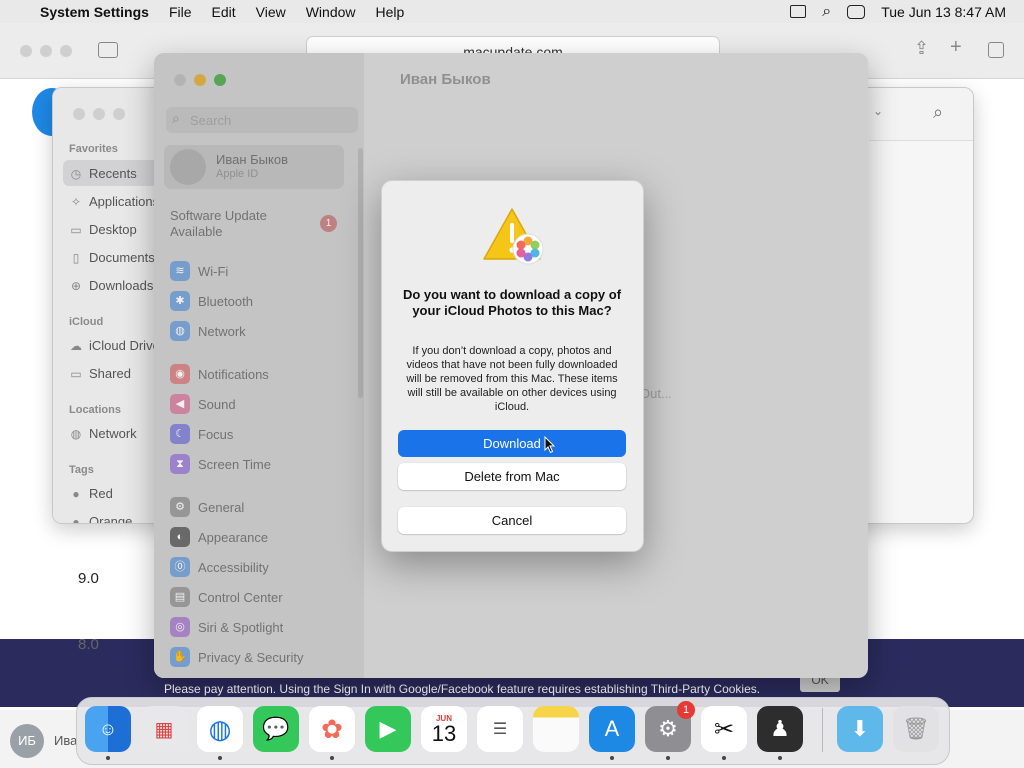 The image size is (1024, 768). What do you see at coordinates (500, 729) in the screenshot?
I see `reminders-app: ☰` at bounding box center [500, 729].